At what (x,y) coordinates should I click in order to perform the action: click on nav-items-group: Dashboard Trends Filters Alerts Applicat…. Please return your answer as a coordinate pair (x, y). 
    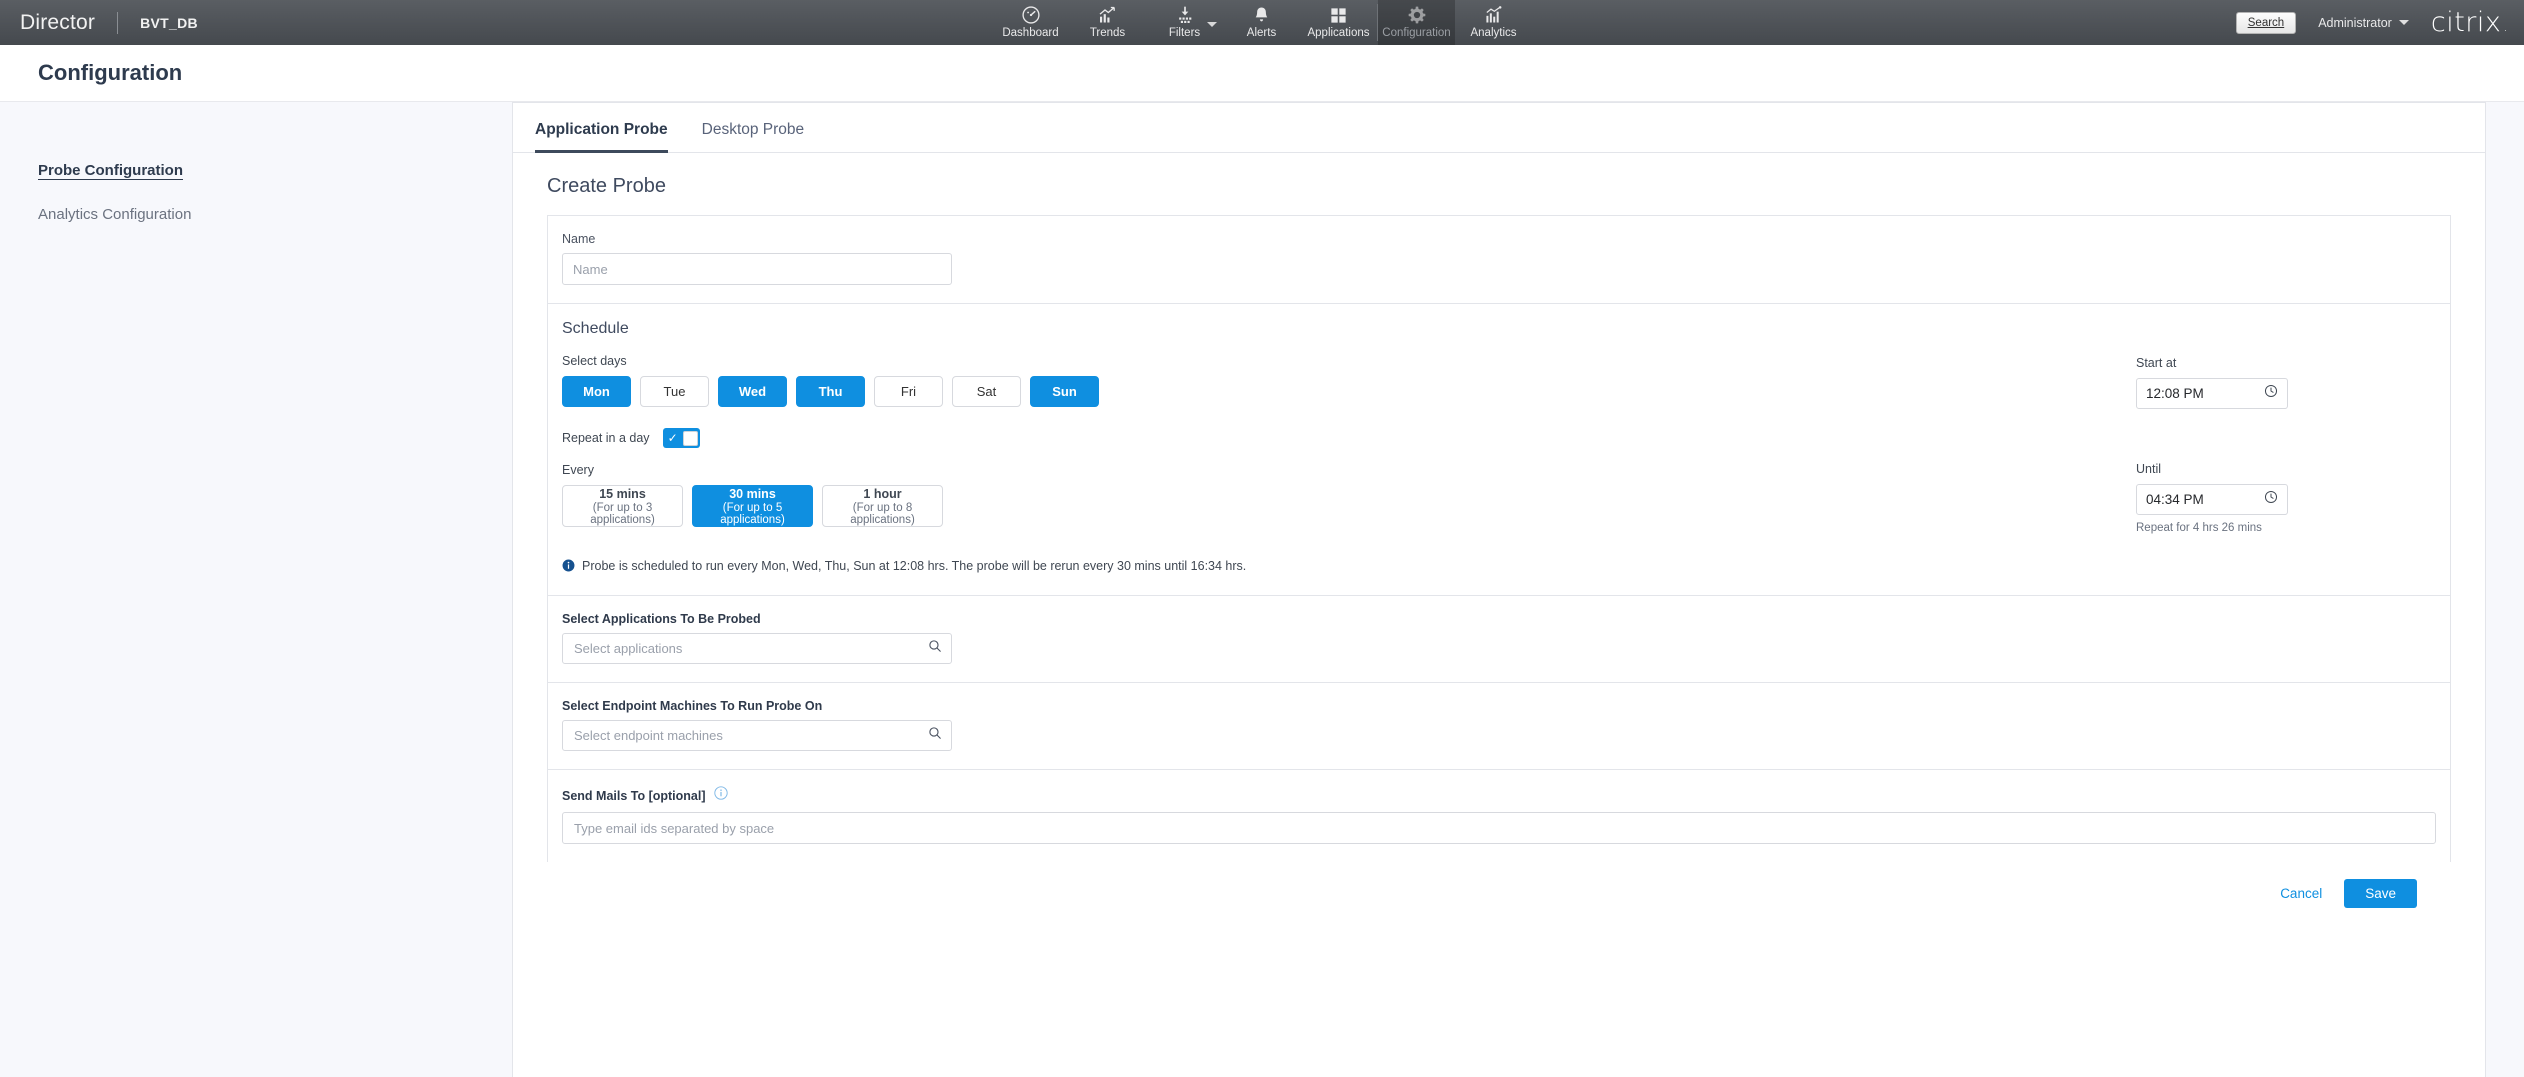
    Looking at the image, I should click on (1262, 22).